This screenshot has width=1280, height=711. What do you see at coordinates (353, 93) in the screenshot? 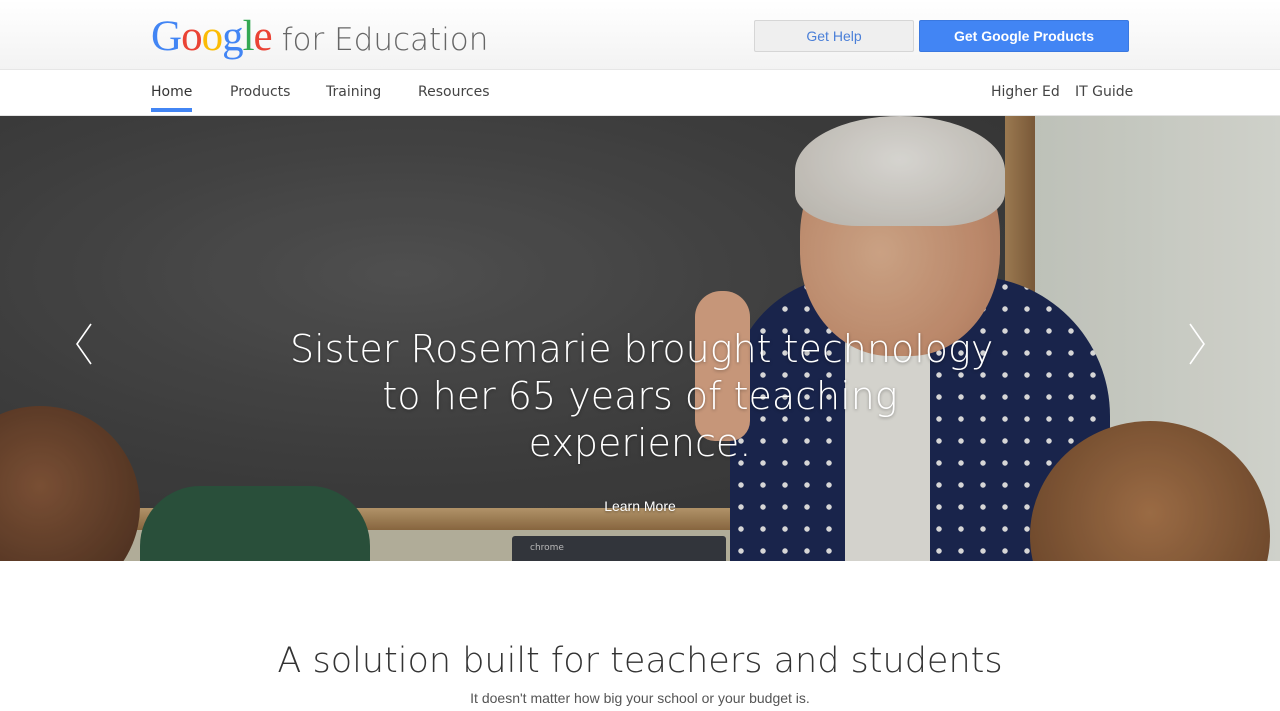
I see `nav-item-training: Training` at bounding box center [353, 93].